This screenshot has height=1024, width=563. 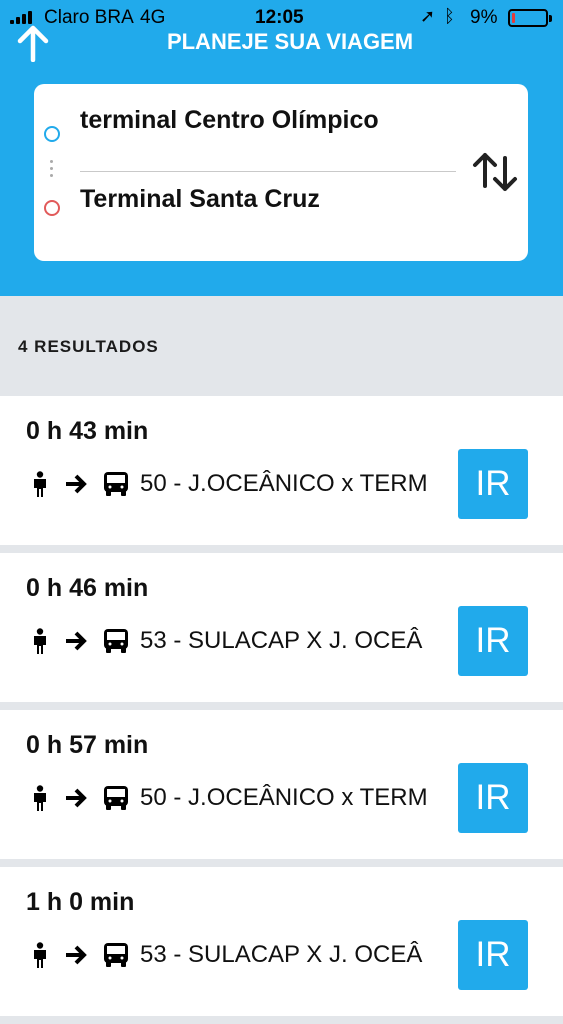 I want to click on results-count: 4 RESULTADOS, so click(x=88, y=346).